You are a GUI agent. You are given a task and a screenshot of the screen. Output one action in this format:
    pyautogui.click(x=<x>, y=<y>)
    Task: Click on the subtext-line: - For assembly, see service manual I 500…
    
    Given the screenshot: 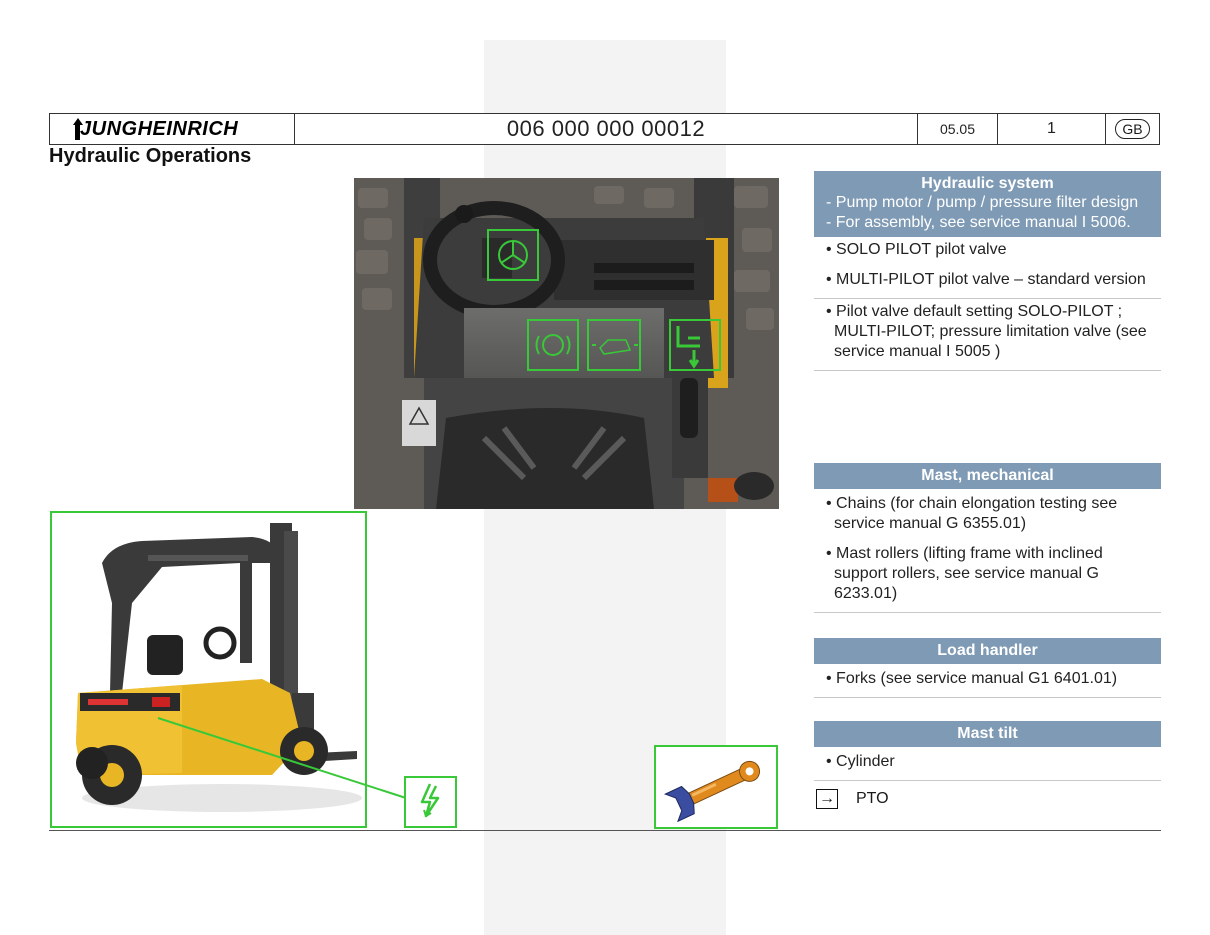 What is the action you would take?
    pyautogui.click(x=978, y=222)
    